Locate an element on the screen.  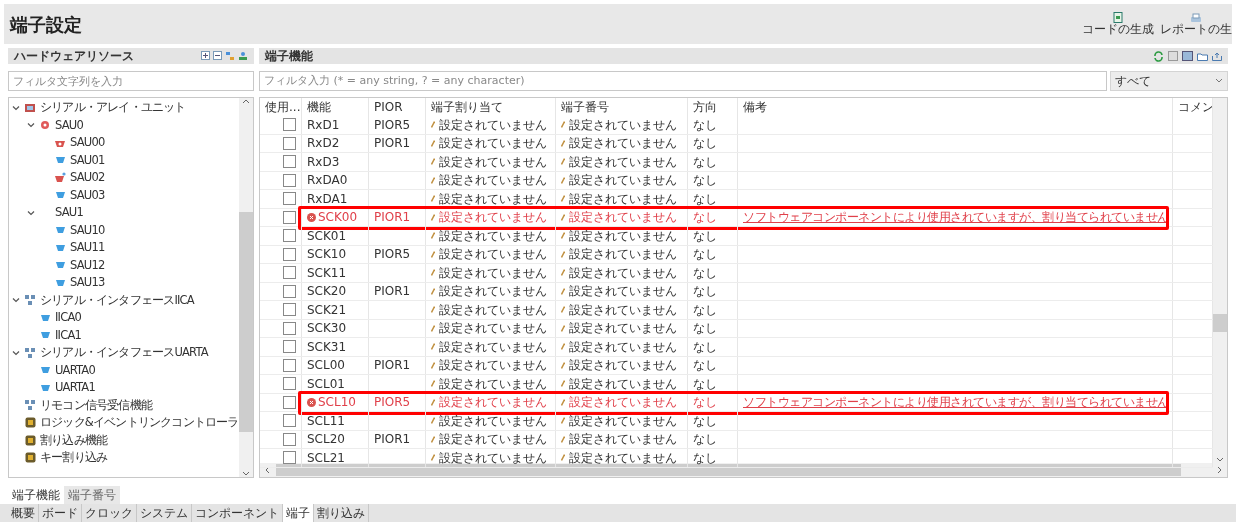
tree-item: SAU1 is located at coordinates (69, 213).